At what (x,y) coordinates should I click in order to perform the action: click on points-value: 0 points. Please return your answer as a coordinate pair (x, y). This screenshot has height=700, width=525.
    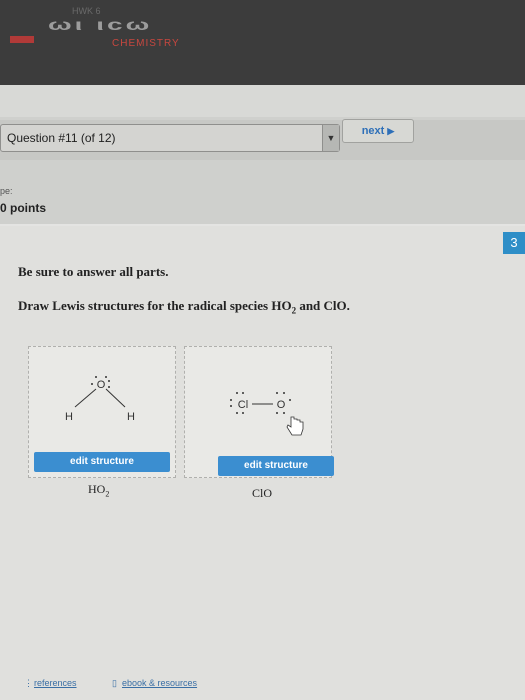
    Looking at the image, I should click on (23, 208).